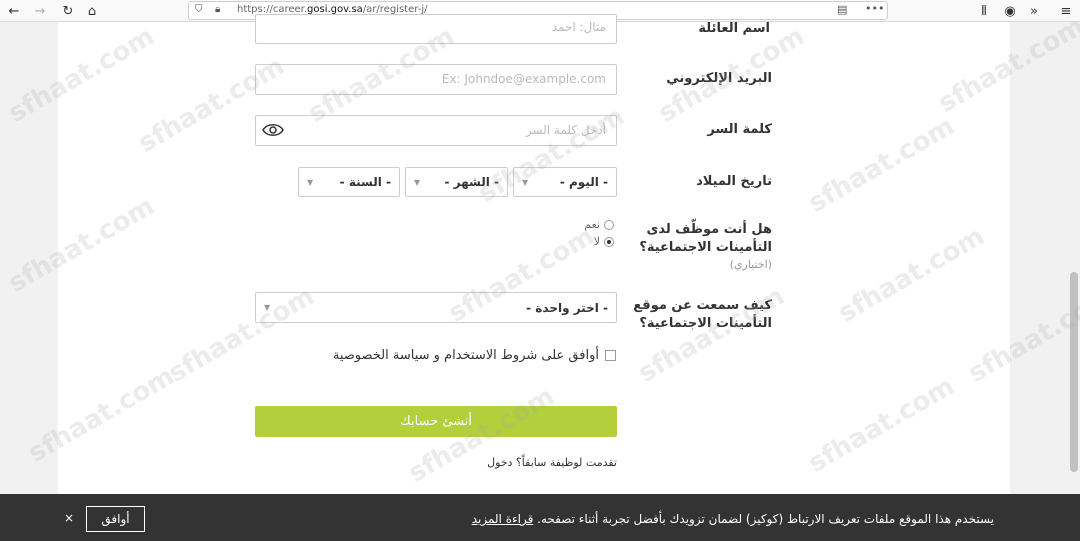  Describe the element at coordinates (750, 264) in the screenshot. I see `optional-hint: (اختياري)` at that location.